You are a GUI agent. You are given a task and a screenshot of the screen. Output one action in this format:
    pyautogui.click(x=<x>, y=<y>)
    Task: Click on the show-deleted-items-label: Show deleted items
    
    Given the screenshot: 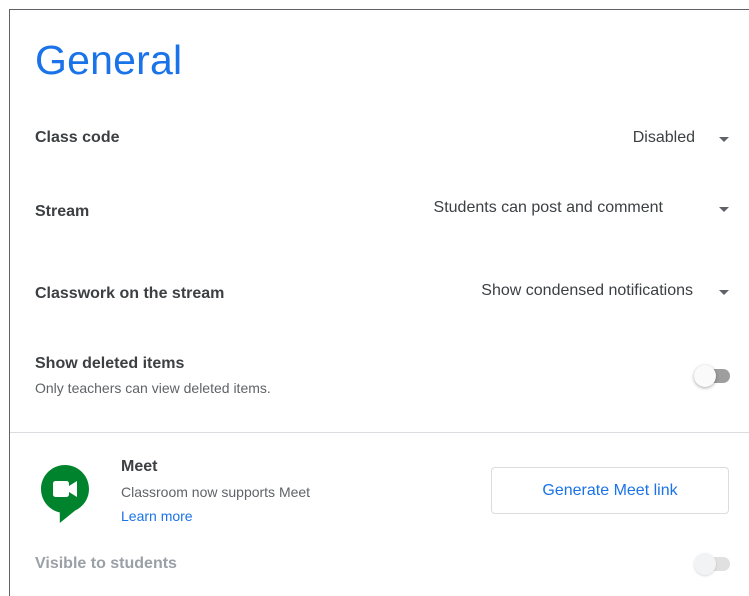 What is the action you would take?
    pyautogui.click(x=110, y=363)
    